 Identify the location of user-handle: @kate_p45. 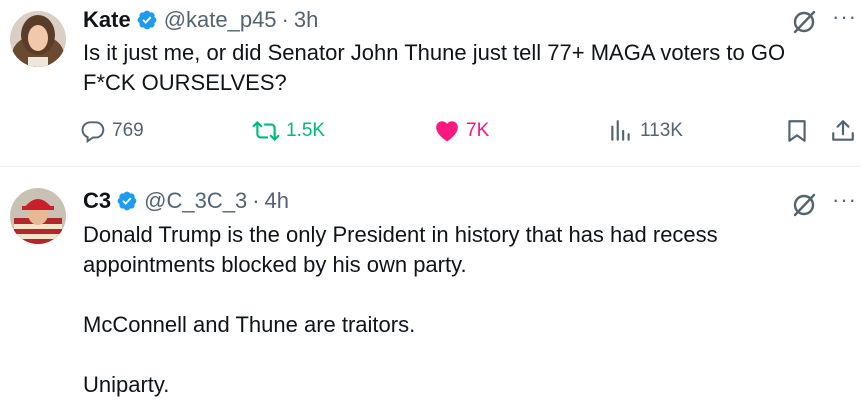
(220, 20).